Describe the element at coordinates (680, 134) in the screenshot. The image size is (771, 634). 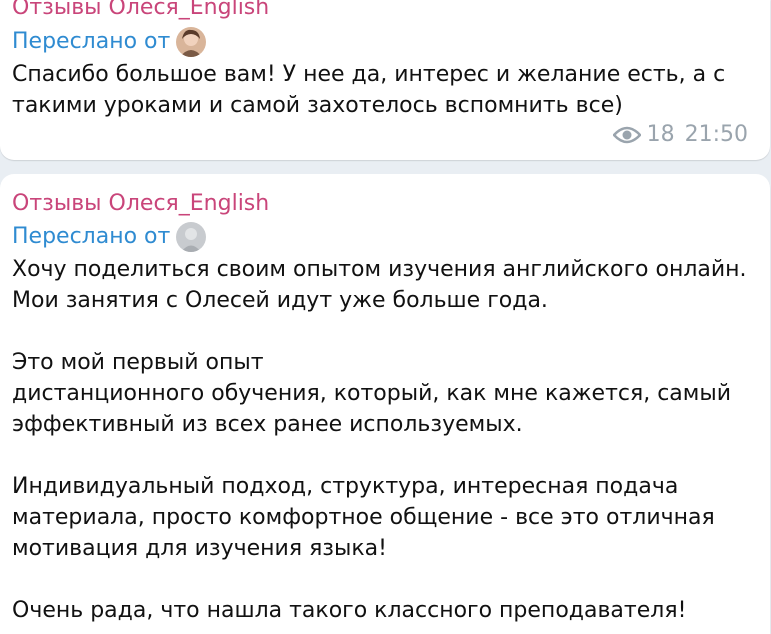
I see `message-meta: 18 21:50` at that location.